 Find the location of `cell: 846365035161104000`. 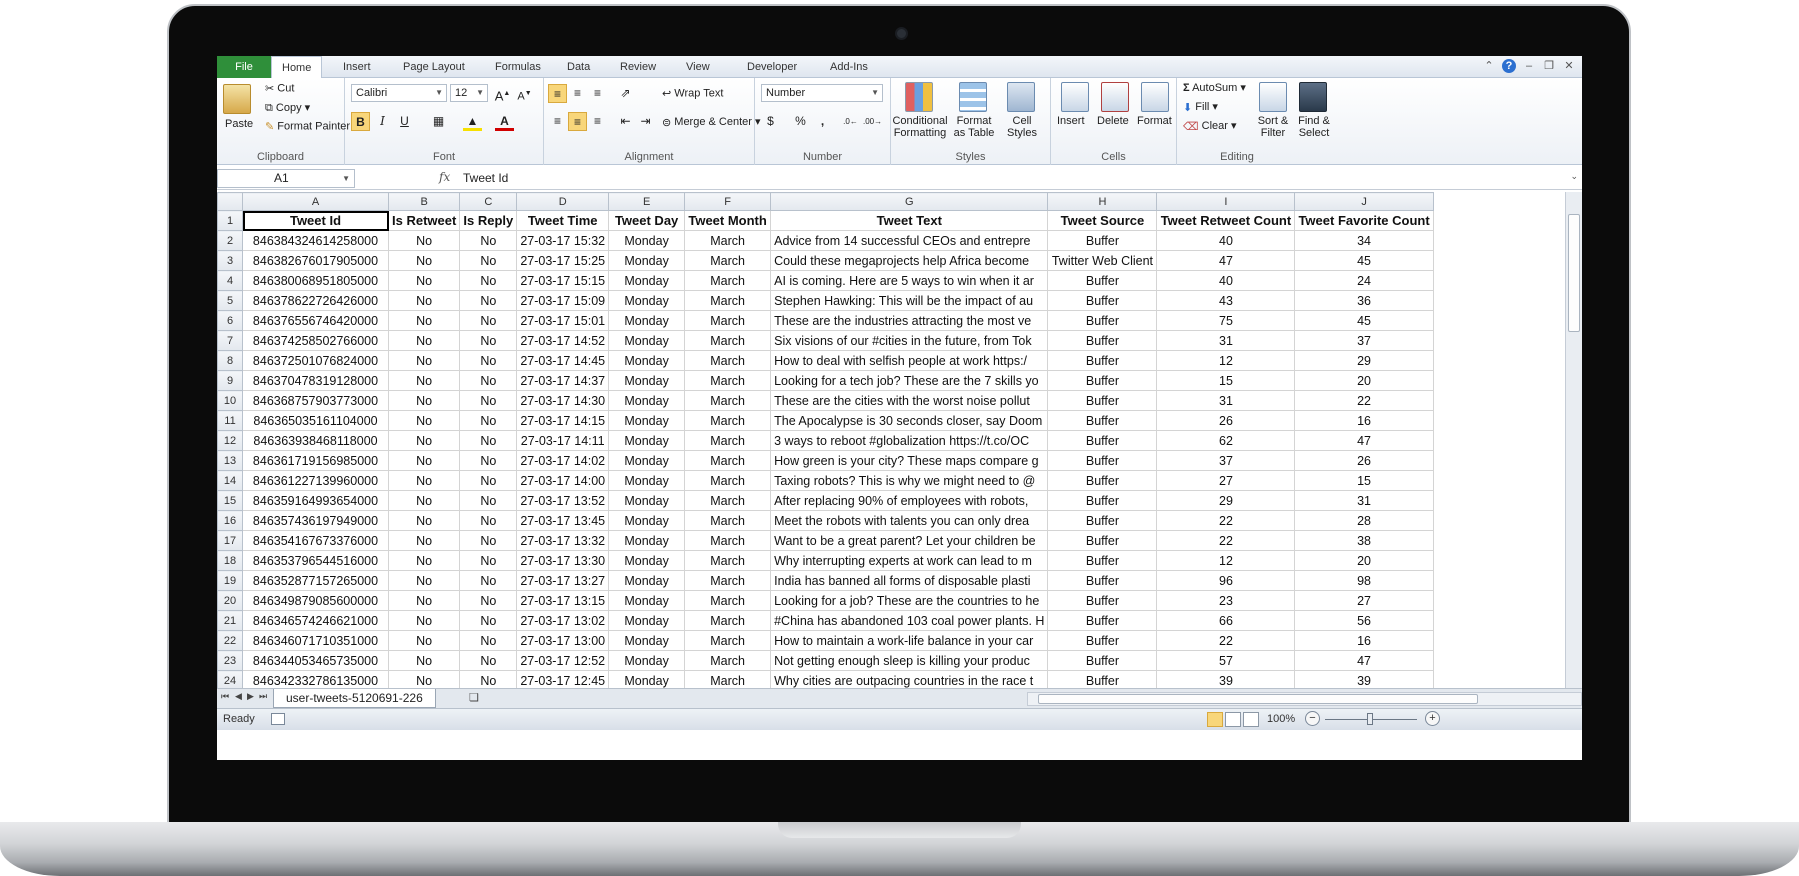

cell: 846365035161104000 is located at coordinates (315, 420).